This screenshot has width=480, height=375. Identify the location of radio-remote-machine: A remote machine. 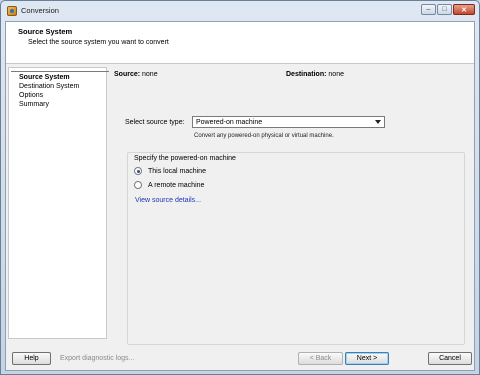
(169, 185).